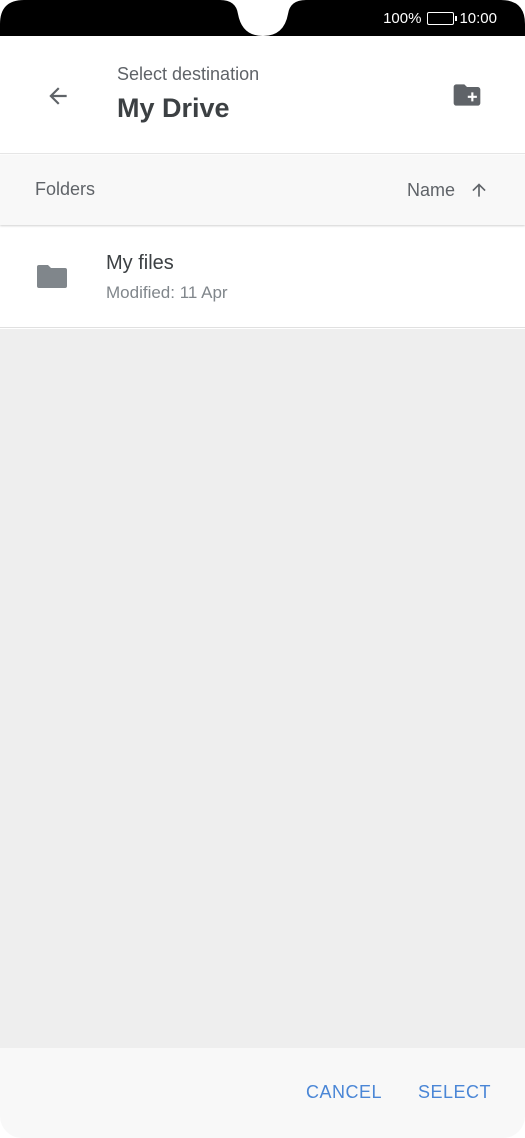 This screenshot has width=525, height=1138. I want to click on page-title: My Drive, so click(173, 108).